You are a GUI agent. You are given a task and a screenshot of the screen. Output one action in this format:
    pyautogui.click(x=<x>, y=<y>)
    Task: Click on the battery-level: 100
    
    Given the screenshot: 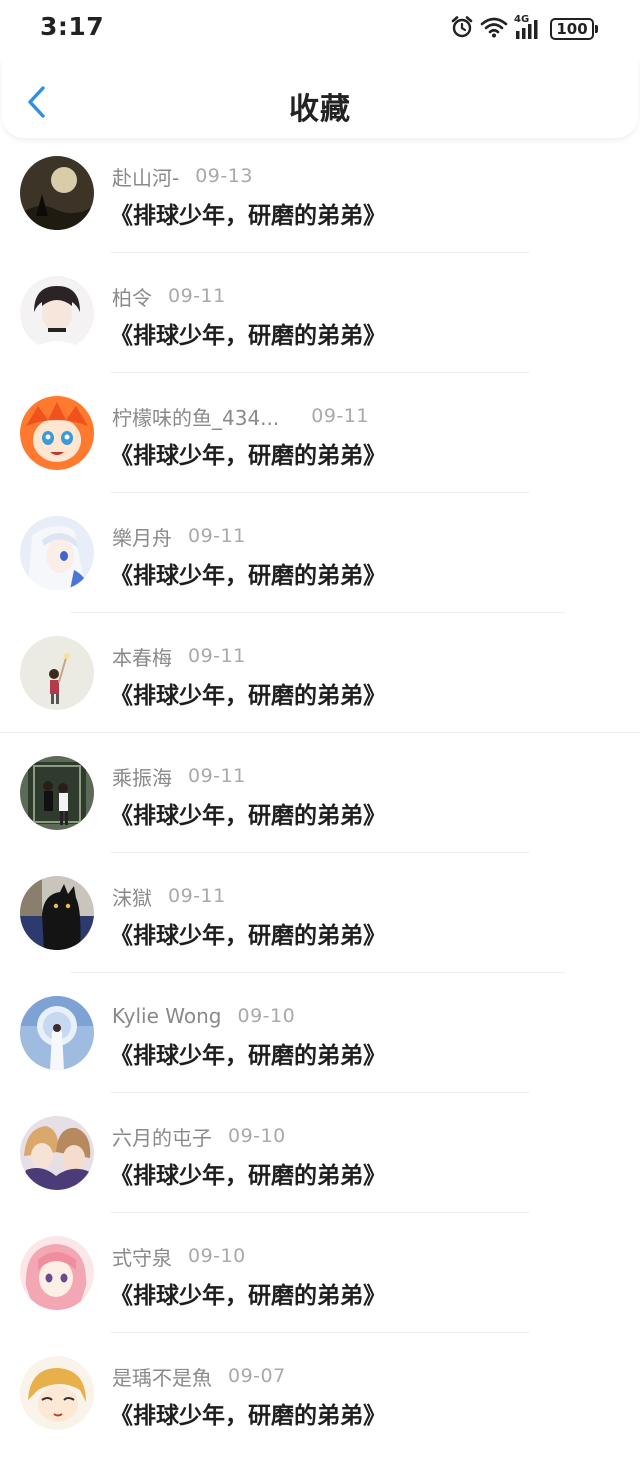 What is the action you would take?
    pyautogui.click(x=572, y=29)
    